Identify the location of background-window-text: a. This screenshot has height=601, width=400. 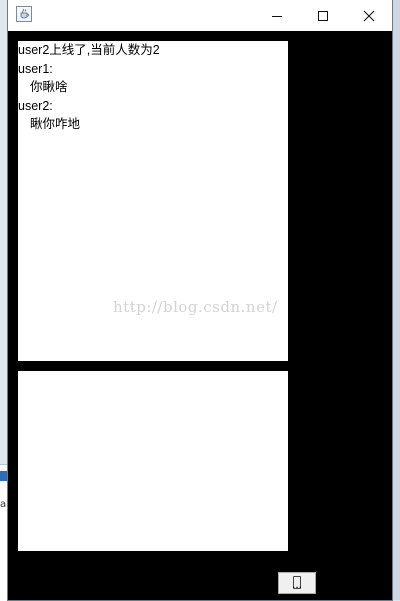
(3, 504).